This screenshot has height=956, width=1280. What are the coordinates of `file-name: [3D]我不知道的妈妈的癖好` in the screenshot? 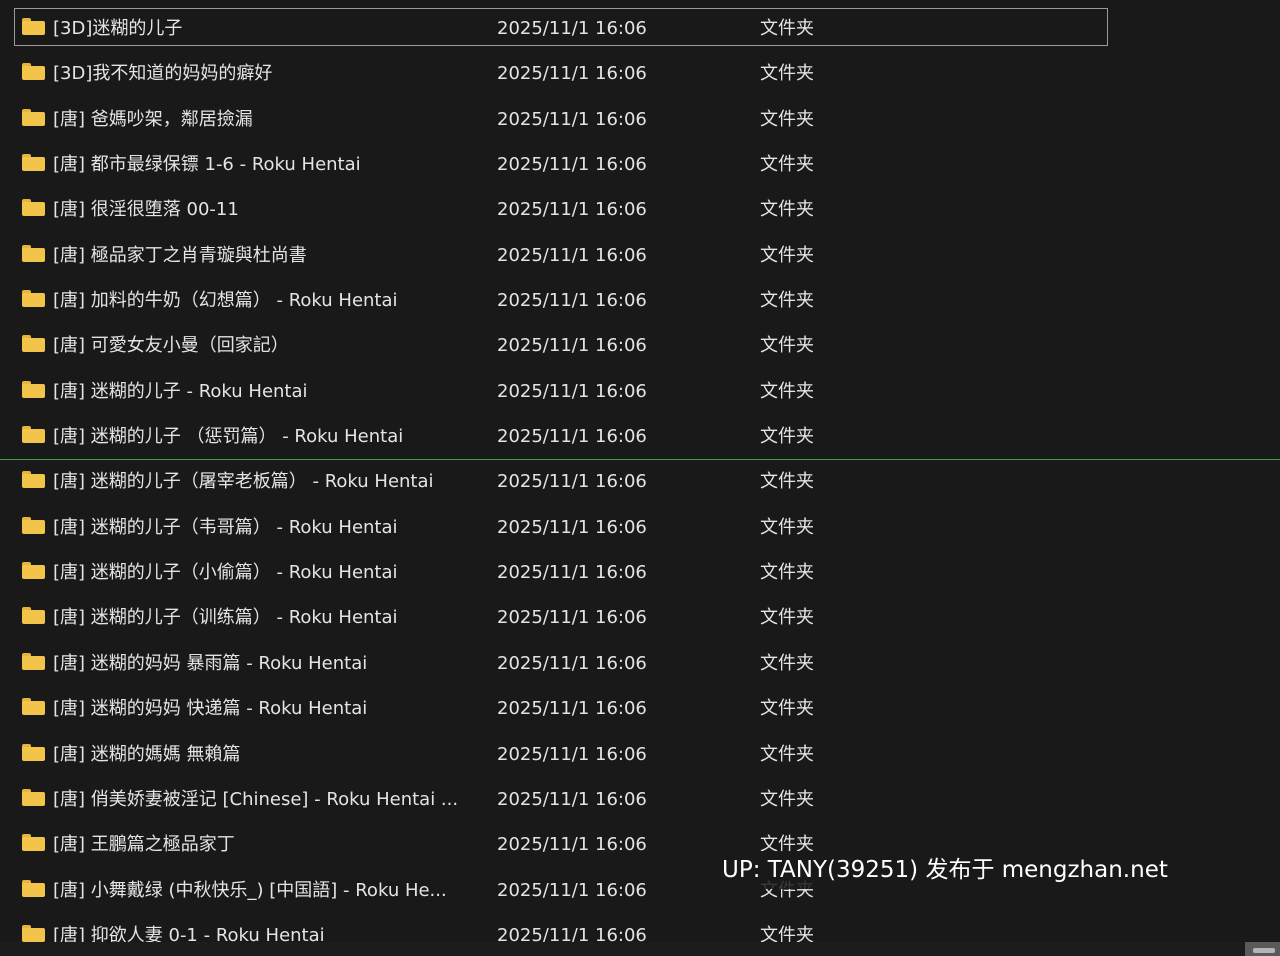 It's located at (163, 74).